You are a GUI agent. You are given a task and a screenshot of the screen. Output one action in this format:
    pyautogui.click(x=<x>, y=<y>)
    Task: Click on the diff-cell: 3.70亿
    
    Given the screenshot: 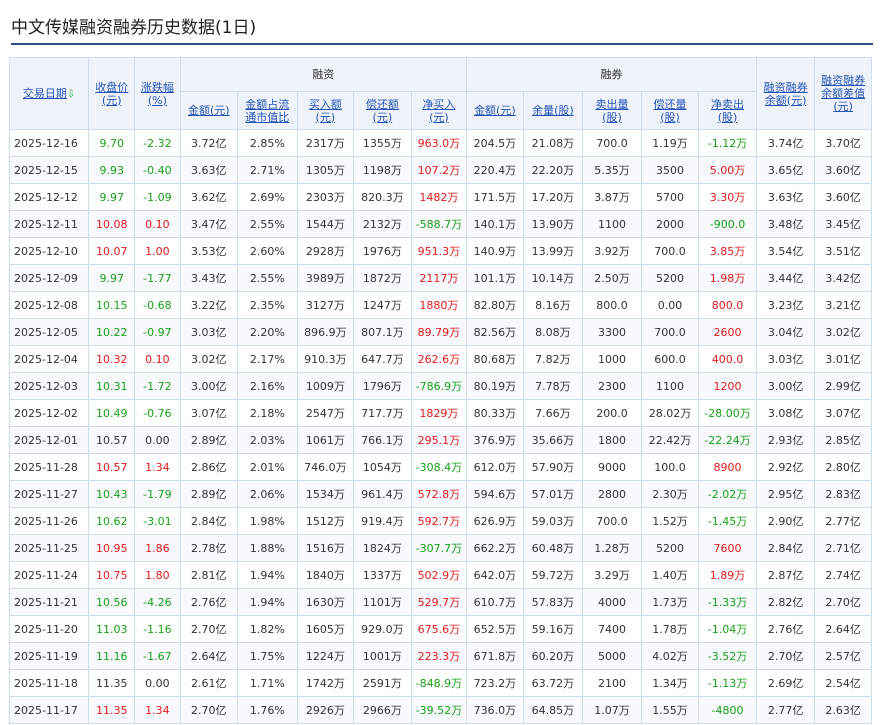 What is the action you would take?
    pyautogui.click(x=843, y=143)
    